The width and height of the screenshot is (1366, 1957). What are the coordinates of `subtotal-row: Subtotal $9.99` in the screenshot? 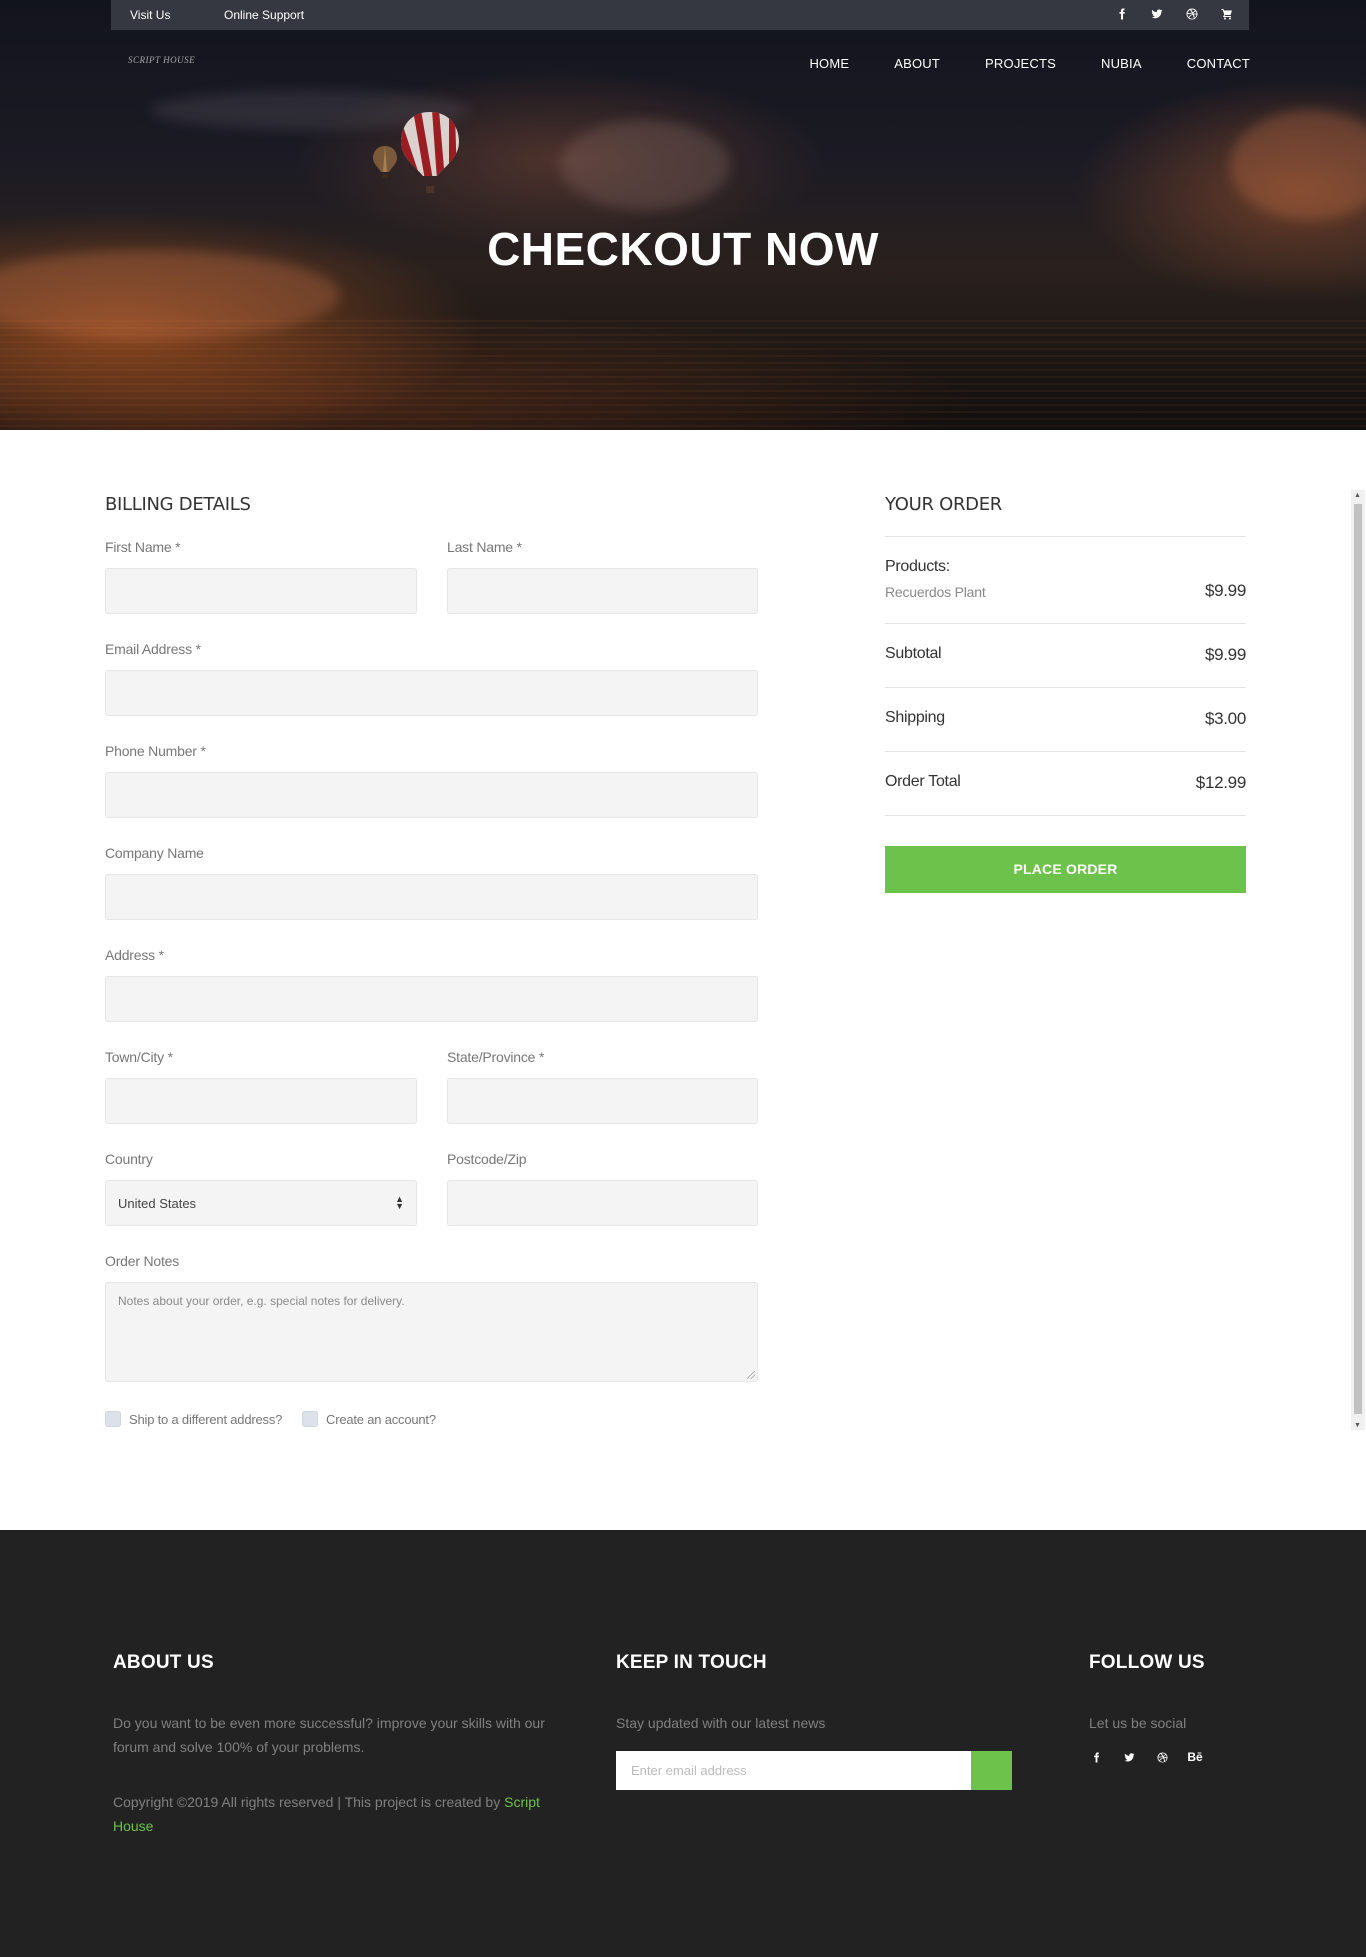 It's located at (1065, 655).